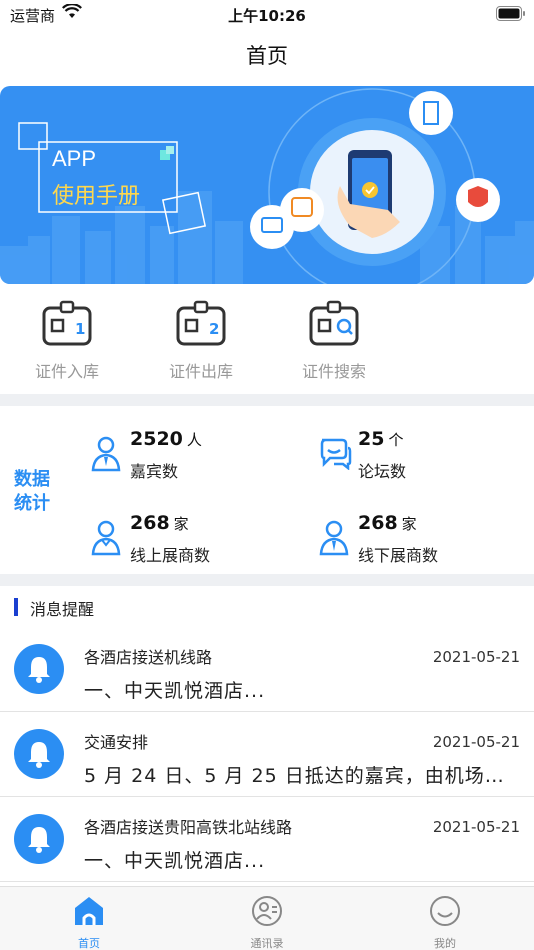  I want to click on banner-title-line1: APP, so click(74, 158).